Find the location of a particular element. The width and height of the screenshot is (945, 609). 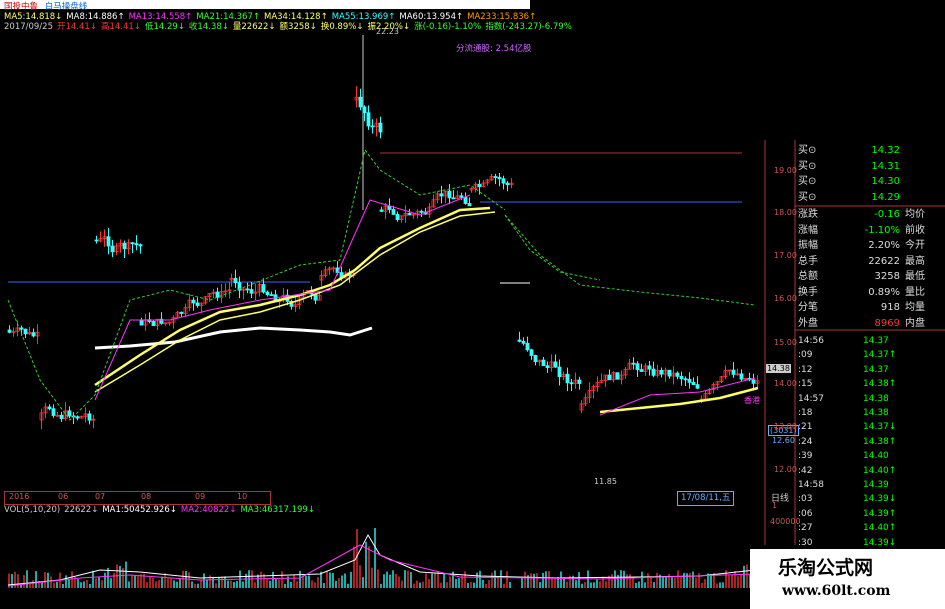

volume-ma-value: MA3:46317.199↓ is located at coordinates (277, 510).